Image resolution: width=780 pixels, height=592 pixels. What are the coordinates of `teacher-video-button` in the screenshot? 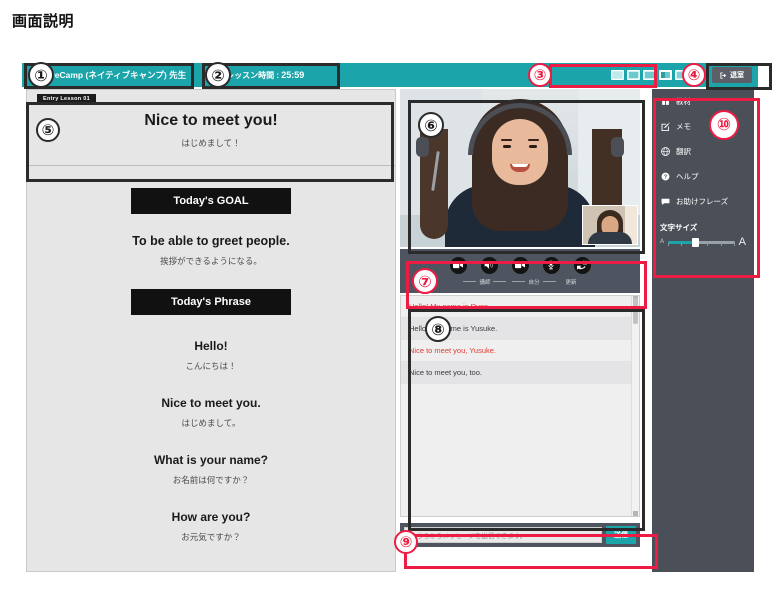 It's located at (458, 265).